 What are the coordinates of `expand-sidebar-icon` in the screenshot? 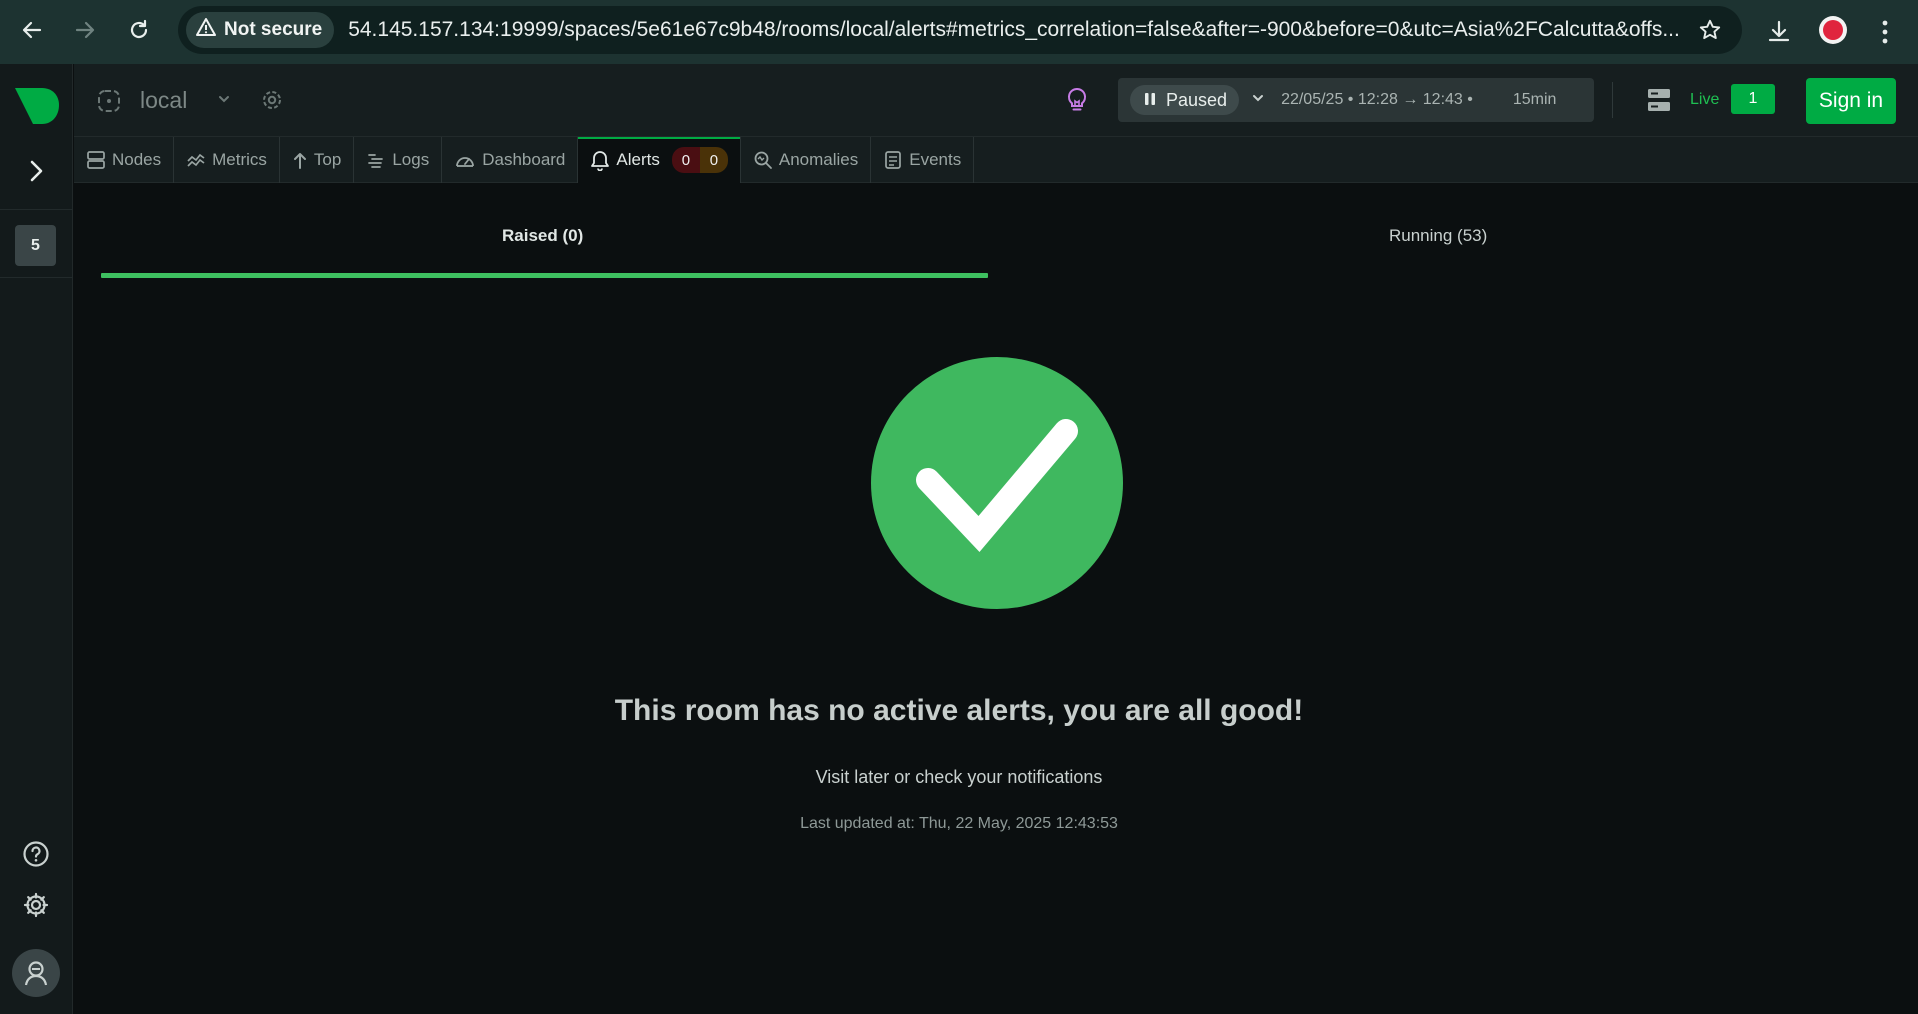 It's located at (36, 173).